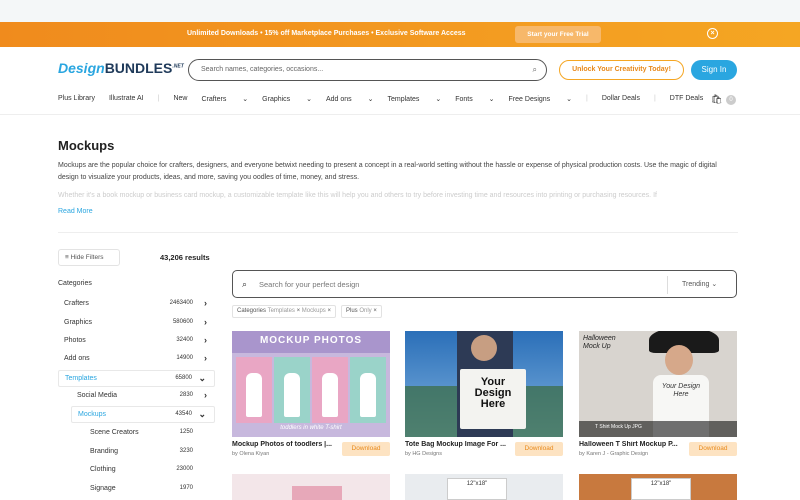 Image resolution: width=800 pixels, height=500 pixels. Describe the element at coordinates (714, 70) in the screenshot. I see `sign-in-button: Sign In` at that location.